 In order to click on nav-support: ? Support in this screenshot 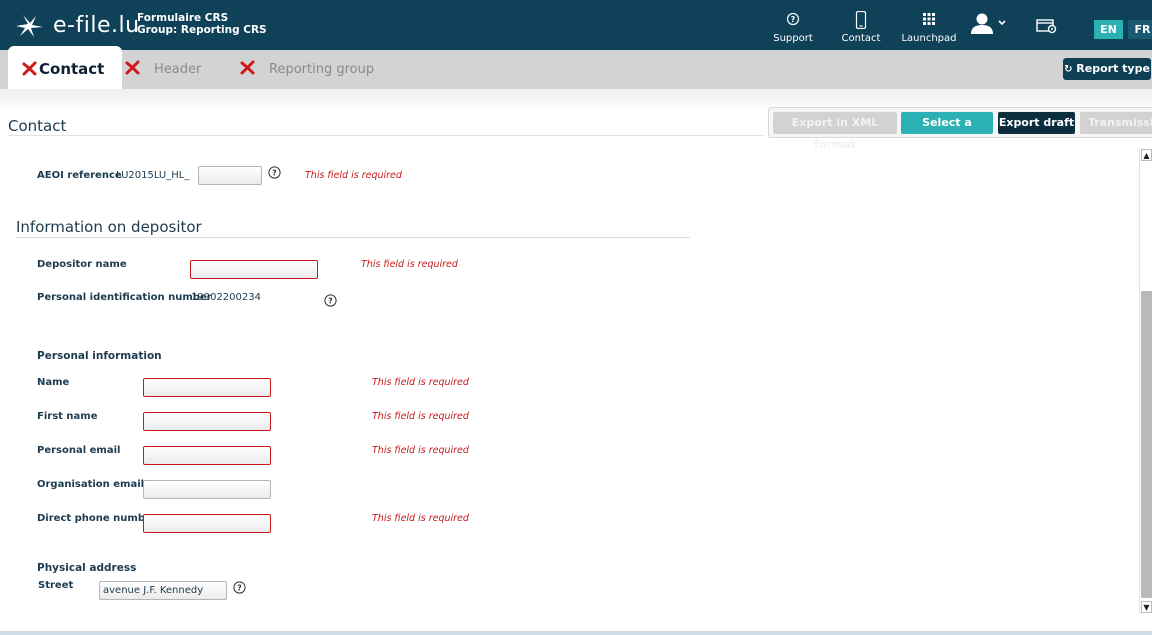, I will do `click(793, 27)`.